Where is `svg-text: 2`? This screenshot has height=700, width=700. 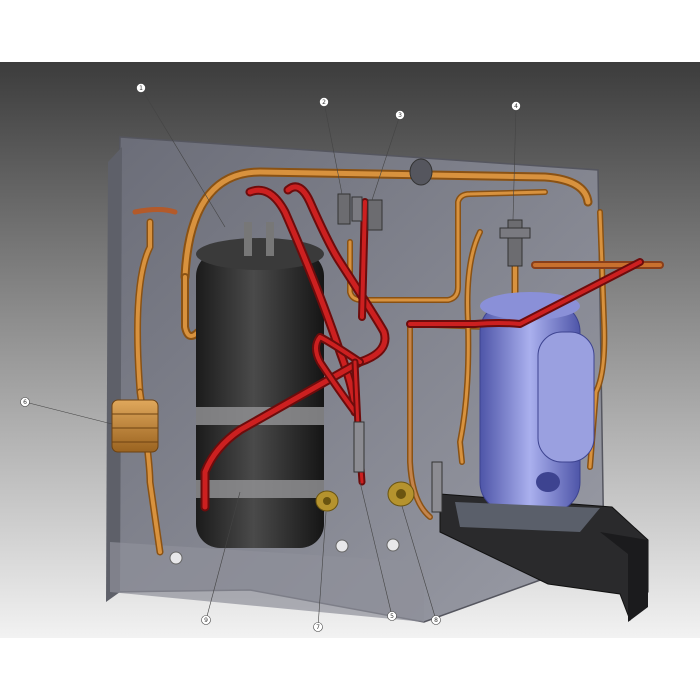 svg-text: 2 is located at coordinates (324, 102).